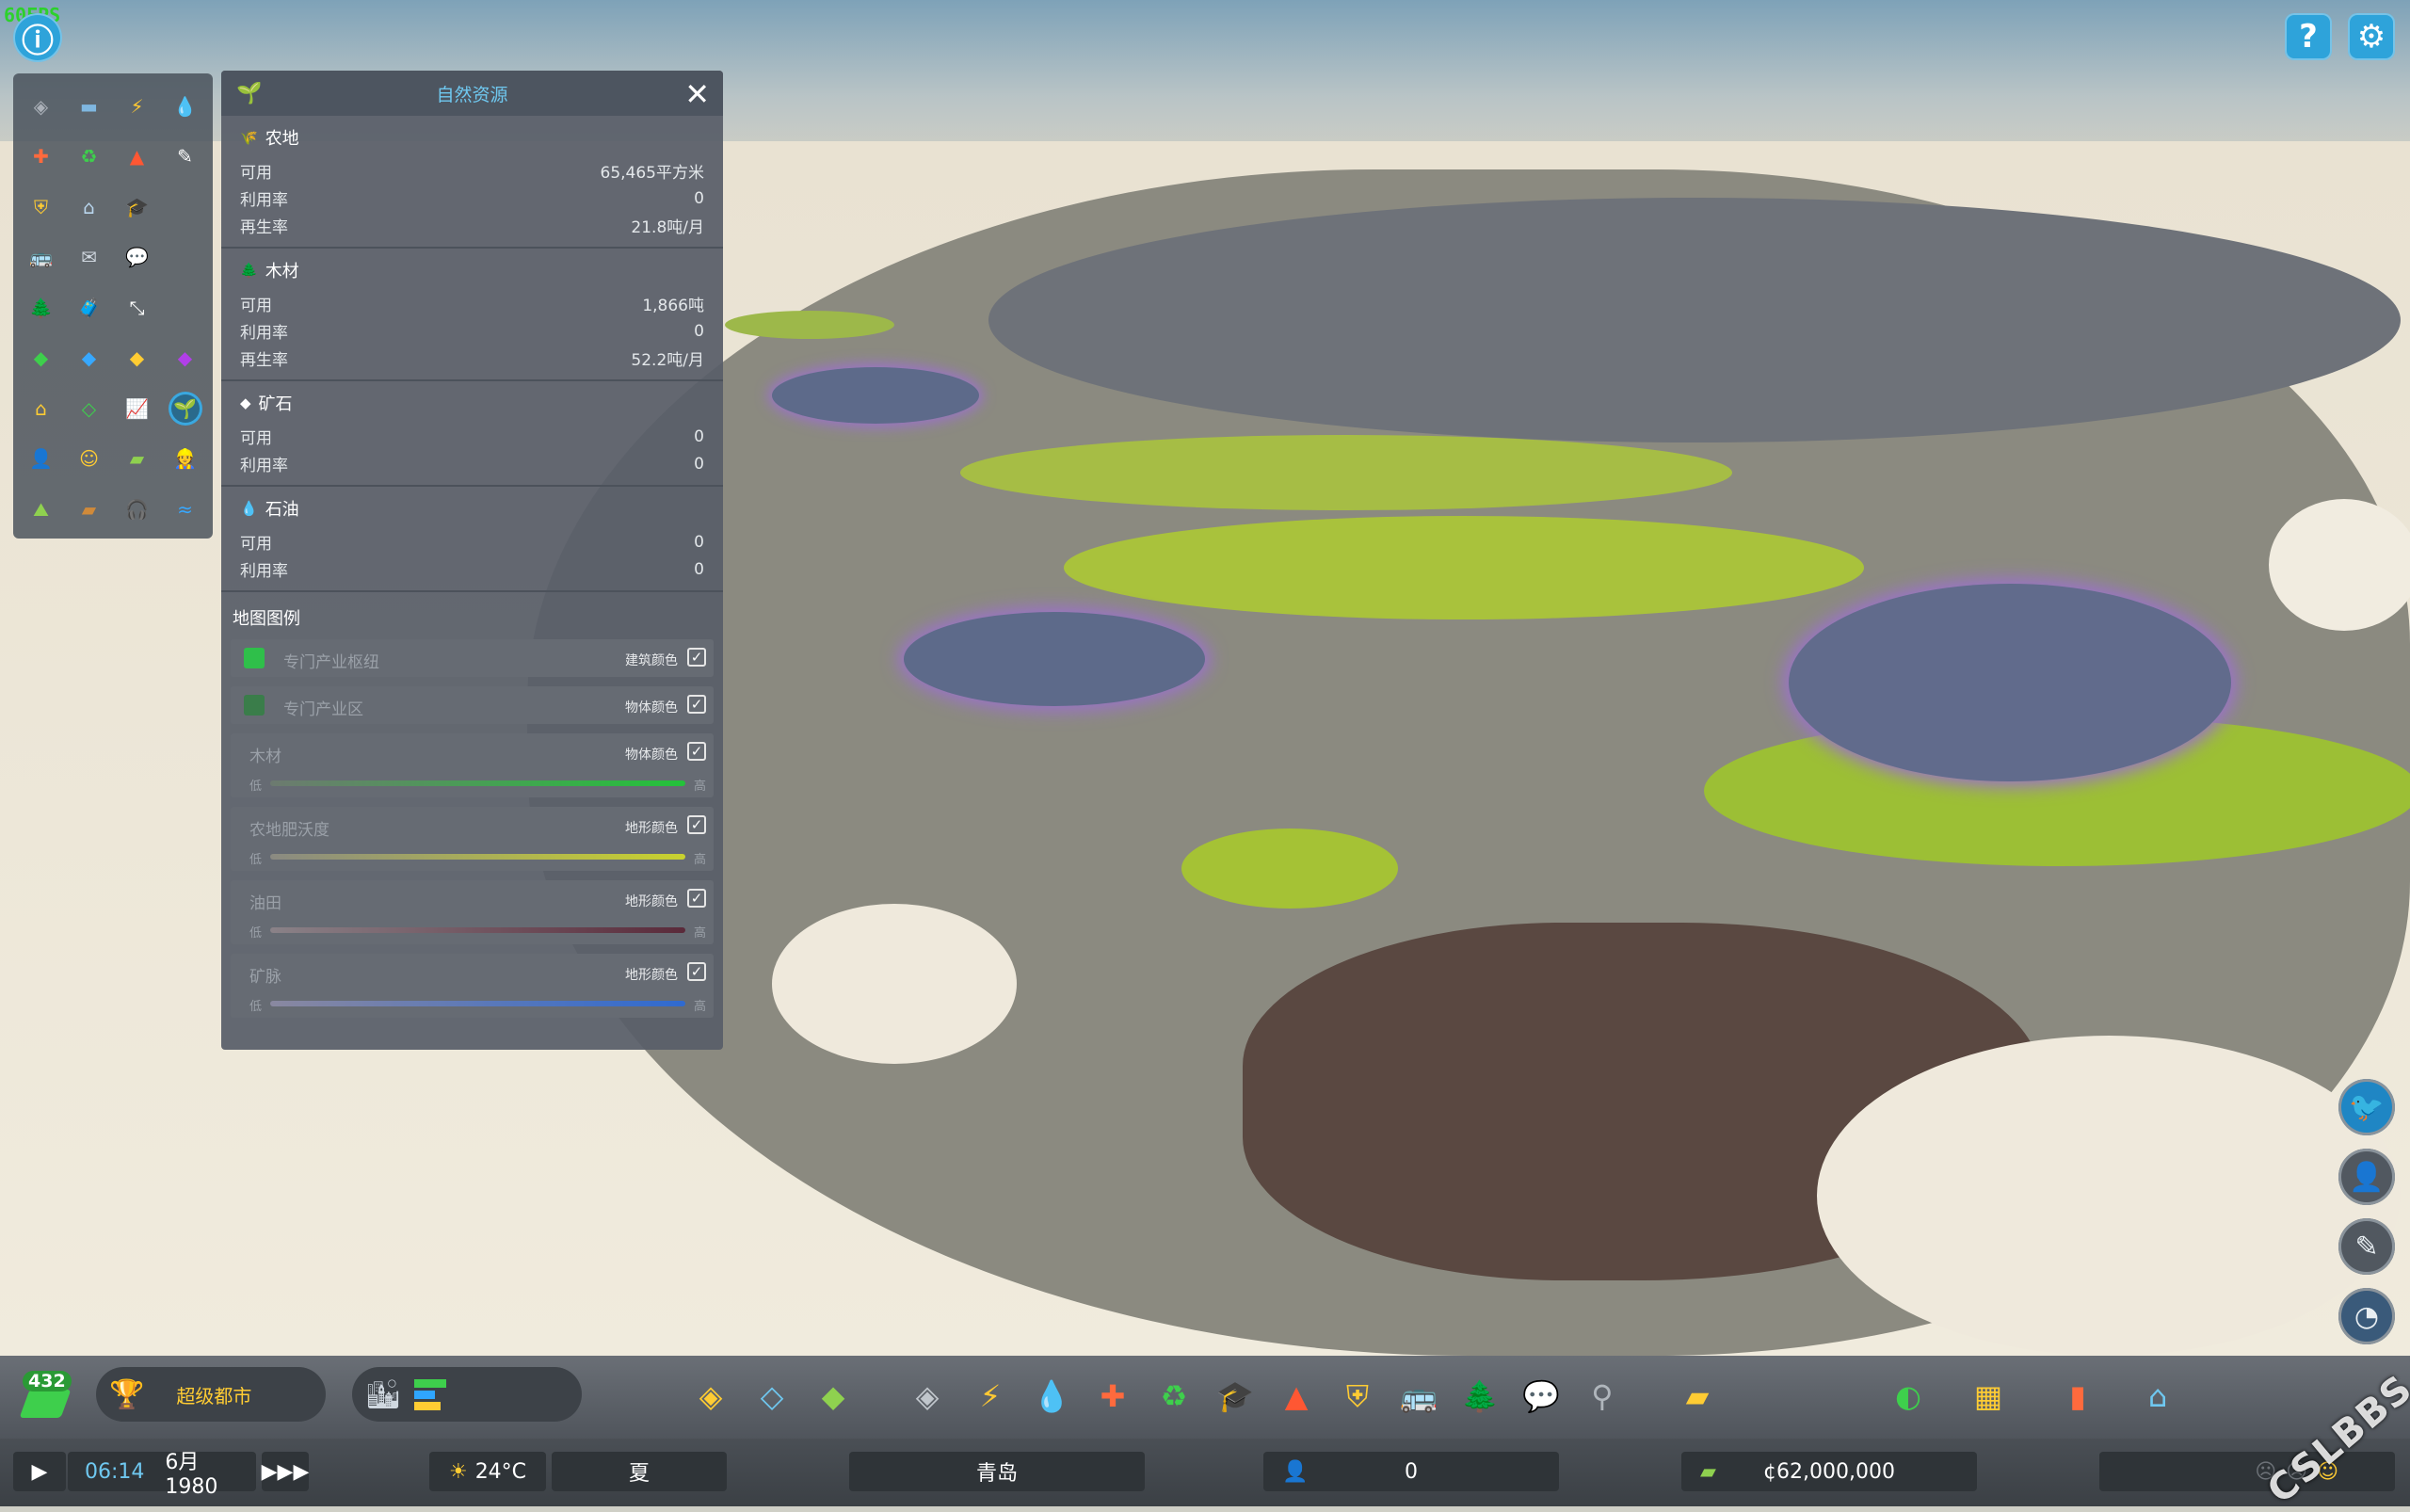  I want to click on speed-button: ▶▶▶, so click(285, 1471).